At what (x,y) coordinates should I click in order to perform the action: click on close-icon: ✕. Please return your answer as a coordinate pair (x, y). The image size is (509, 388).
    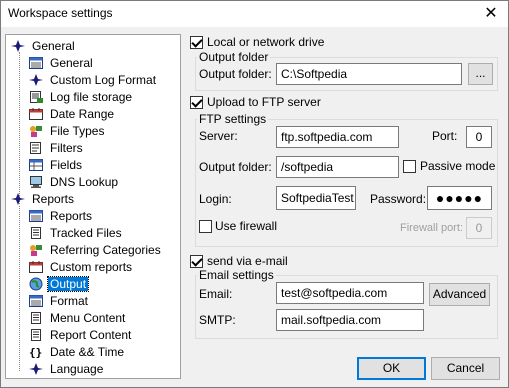
    Looking at the image, I should click on (491, 14).